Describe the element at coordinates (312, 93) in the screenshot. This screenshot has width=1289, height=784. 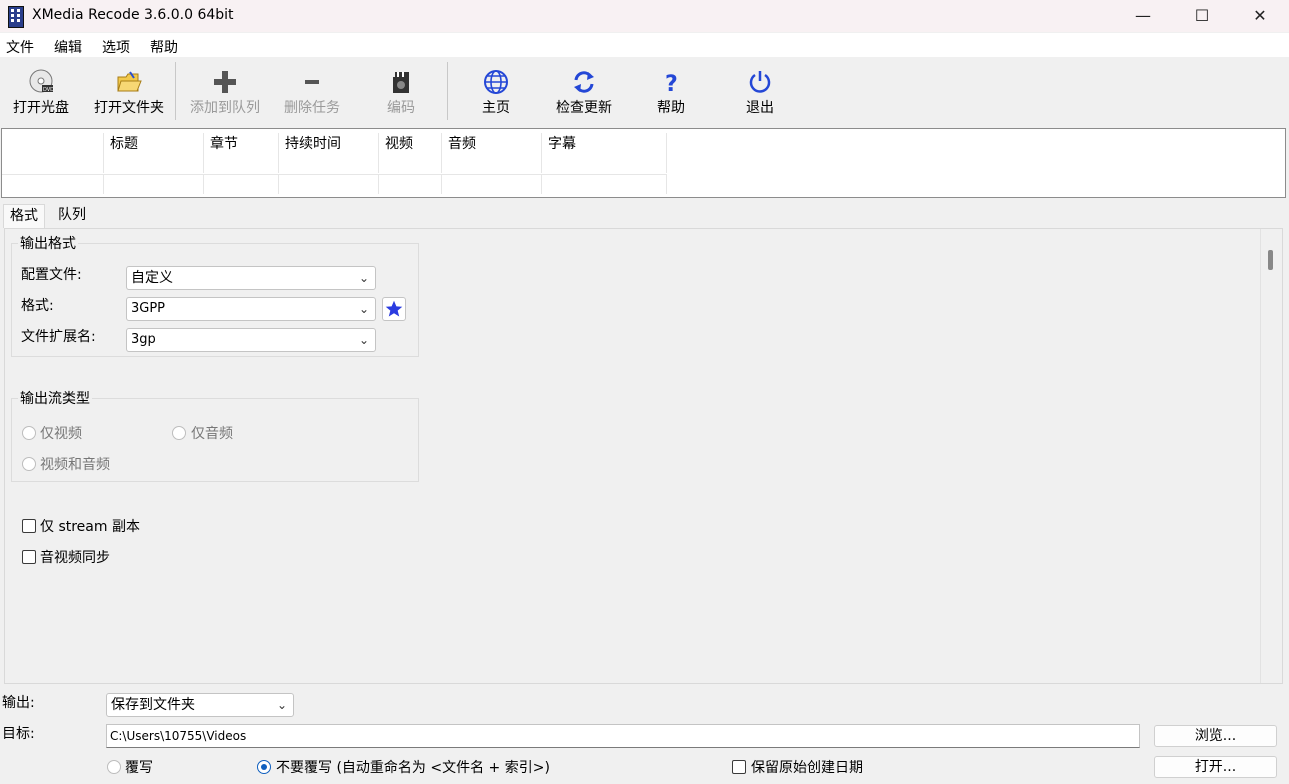
I see `delete-task-button: 删除任务` at that location.